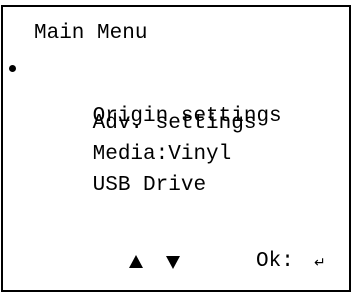  What do you see at coordinates (136, 261) in the screenshot?
I see `up-arrow-icon` at bounding box center [136, 261].